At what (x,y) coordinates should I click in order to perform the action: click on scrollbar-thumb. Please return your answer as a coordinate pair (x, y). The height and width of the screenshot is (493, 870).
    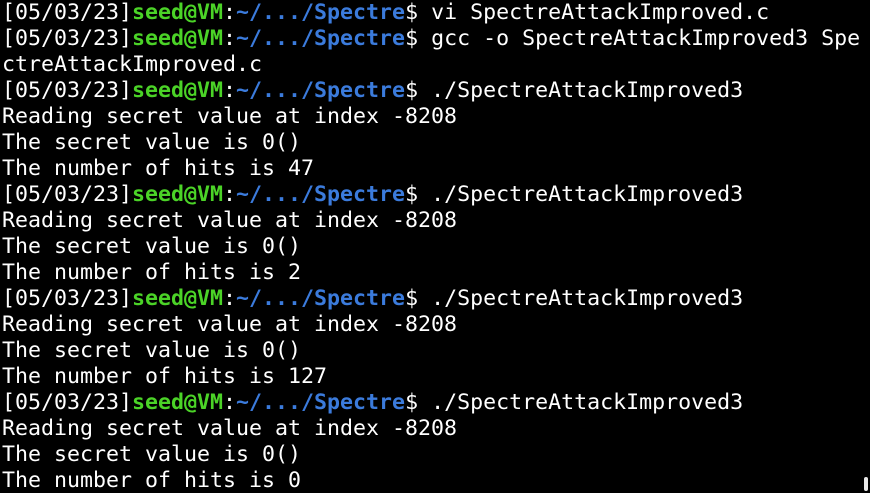
    Looking at the image, I should click on (866, 484).